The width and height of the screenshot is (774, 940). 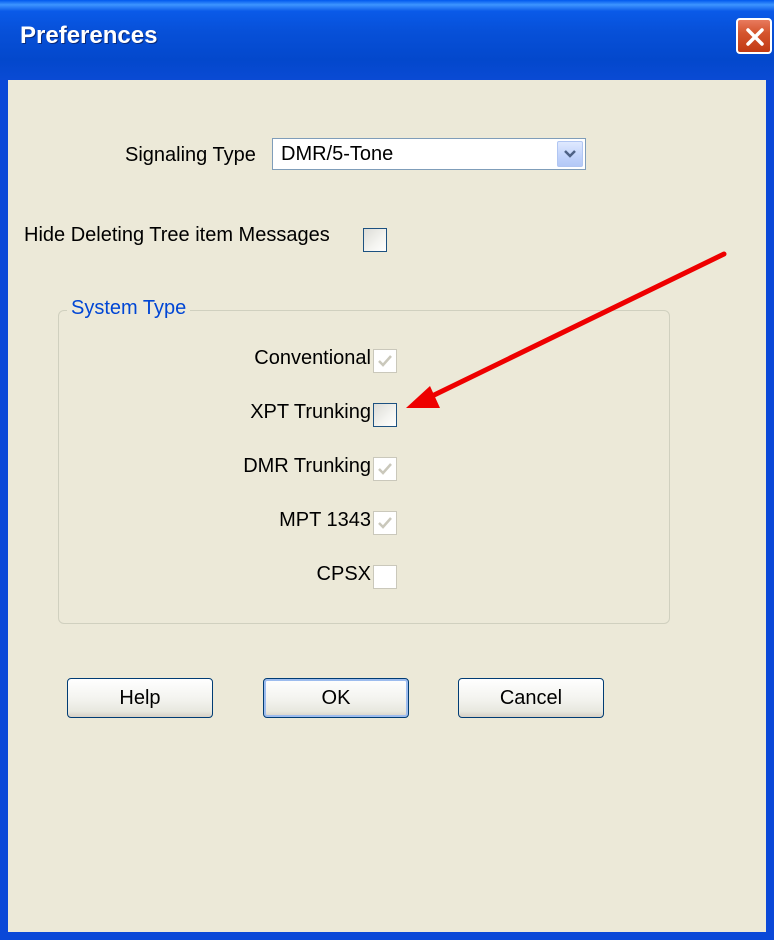 I want to click on dropdown-button, so click(x=570, y=154).